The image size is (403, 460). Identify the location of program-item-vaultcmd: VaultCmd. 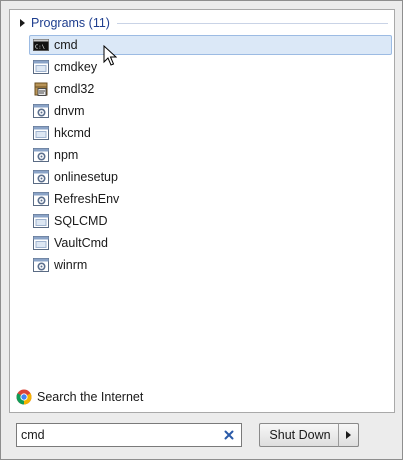
(210, 243).